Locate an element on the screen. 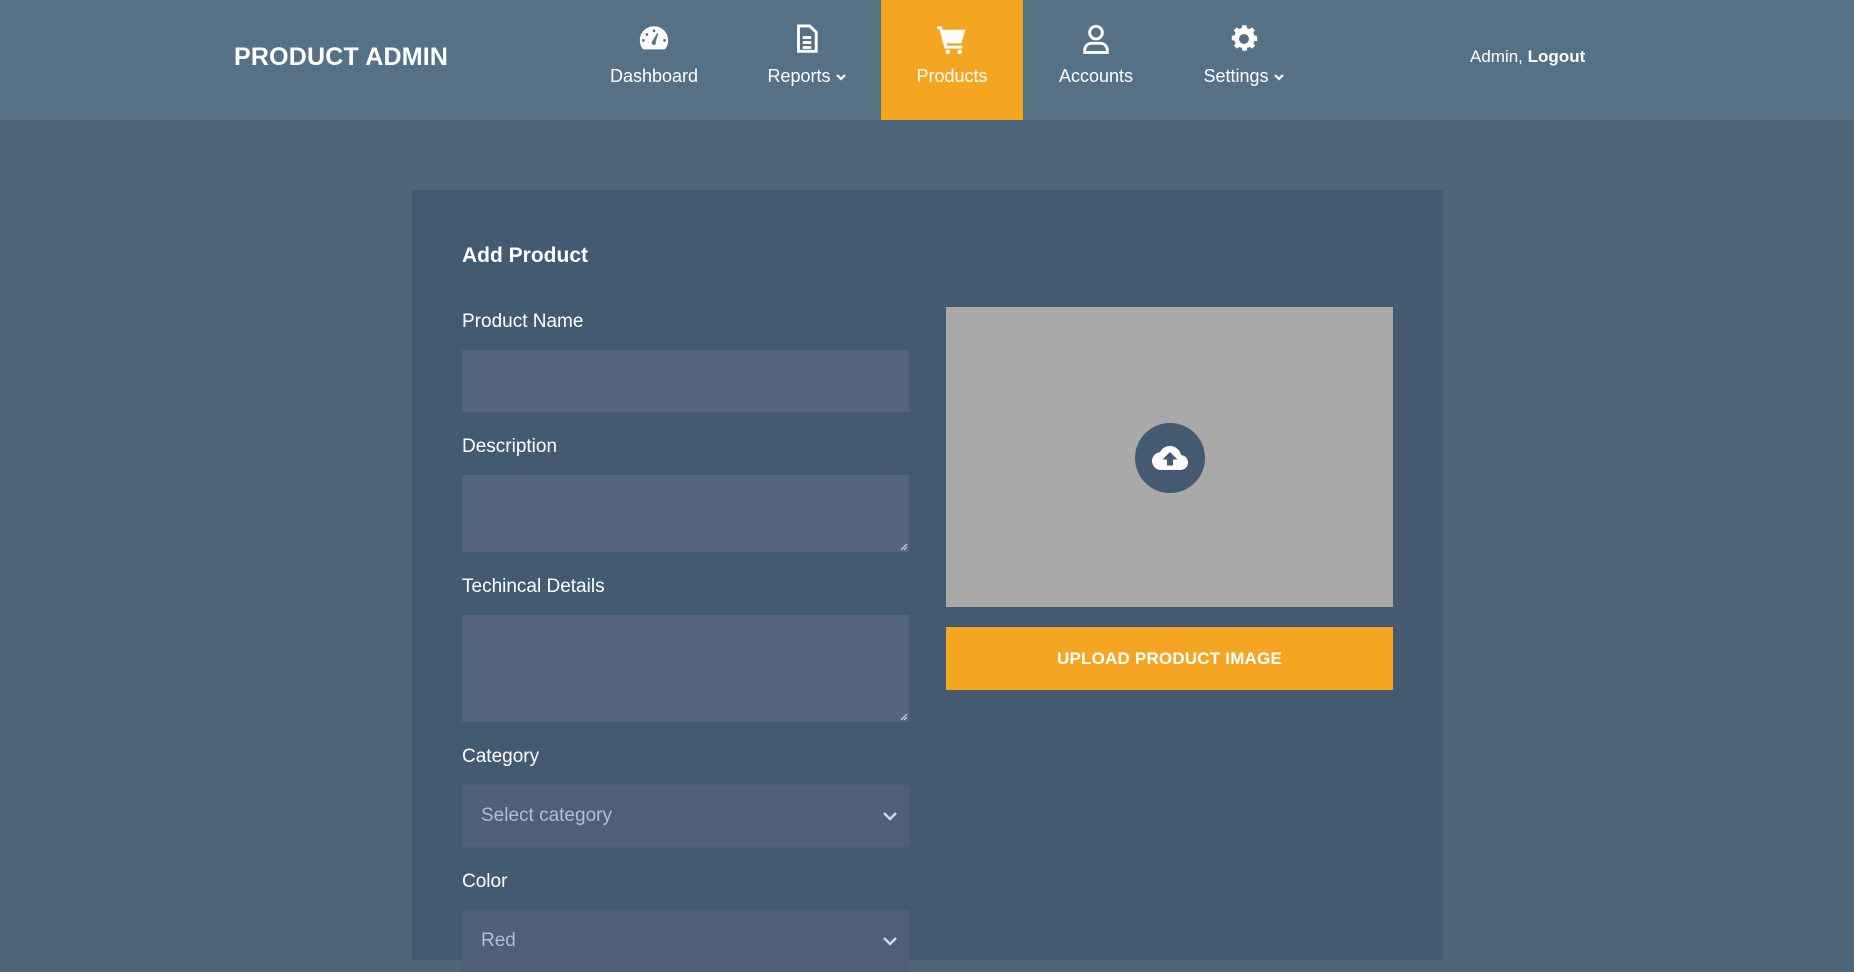  nav-item-reports: Reports is located at coordinates (807, 60).